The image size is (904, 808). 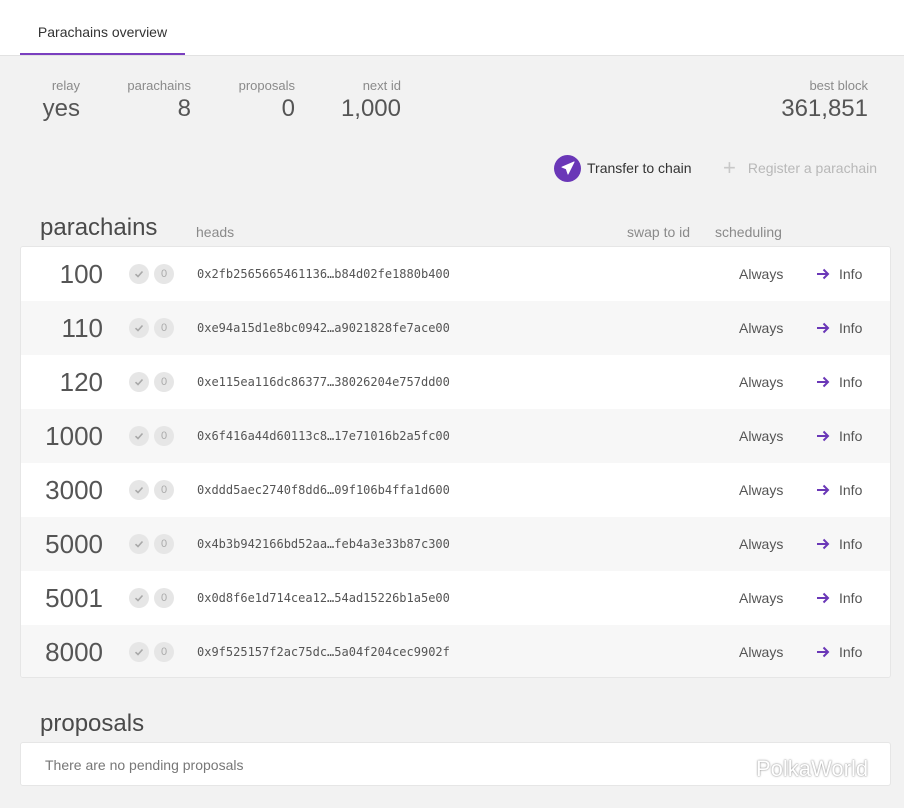 What do you see at coordinates (735, 769) in the screenshot?
I see `wechat-icon` at bounding box center [735, 769].